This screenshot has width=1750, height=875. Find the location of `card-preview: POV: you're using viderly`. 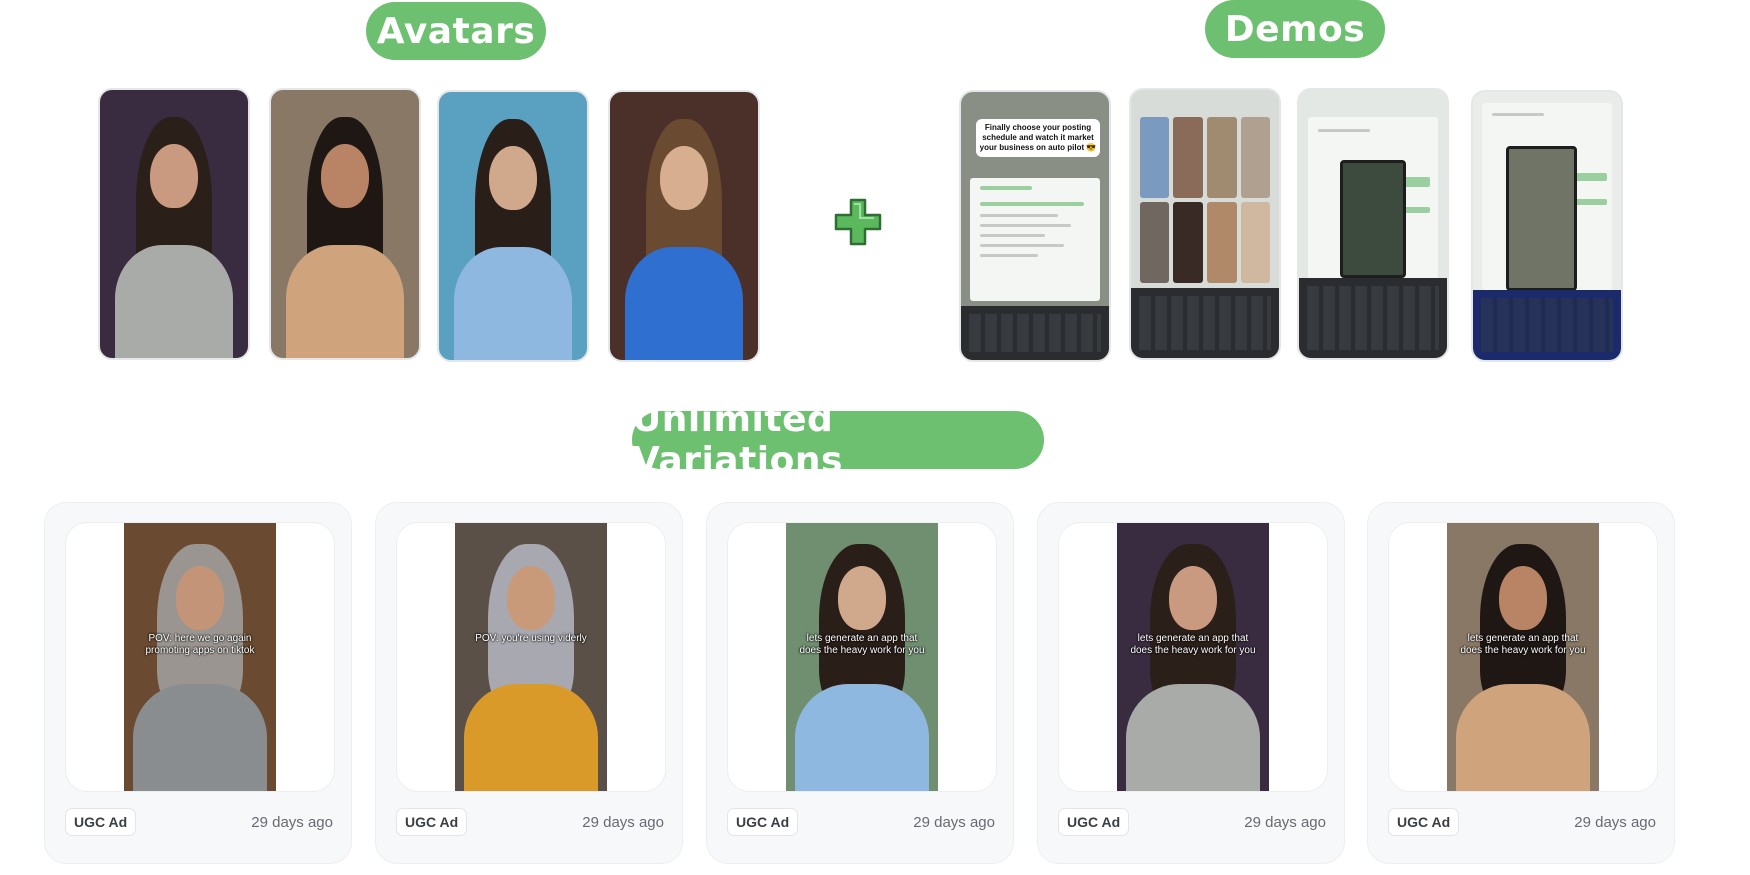

card-preview: POV: you're using viderly is located at coordinates (531, 657).